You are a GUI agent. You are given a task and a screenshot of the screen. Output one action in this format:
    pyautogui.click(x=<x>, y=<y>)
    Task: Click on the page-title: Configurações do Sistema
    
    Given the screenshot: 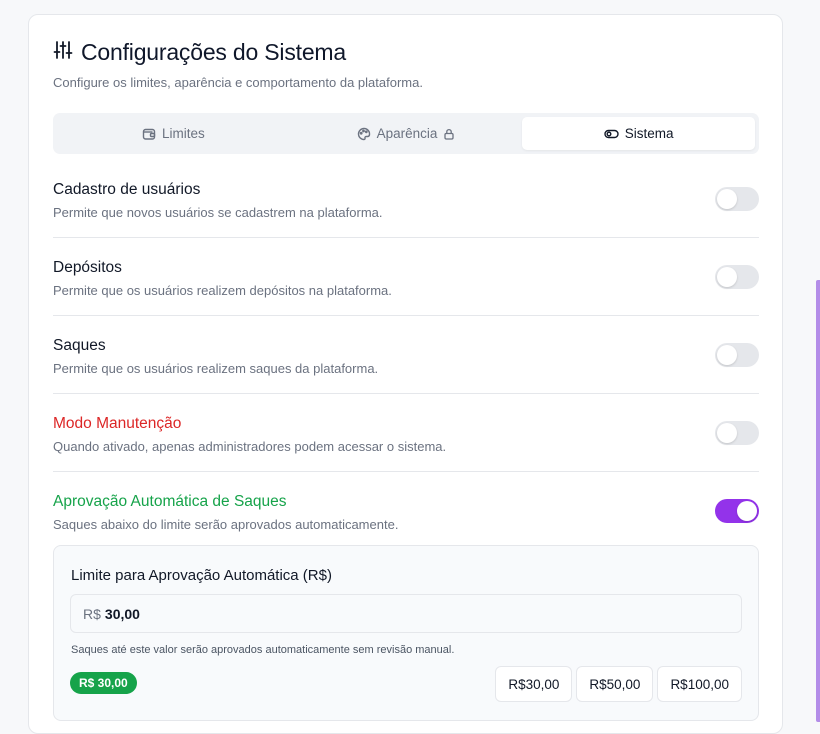 What is the action you would take?
    pyautogui.click(x=213, y=52)
    